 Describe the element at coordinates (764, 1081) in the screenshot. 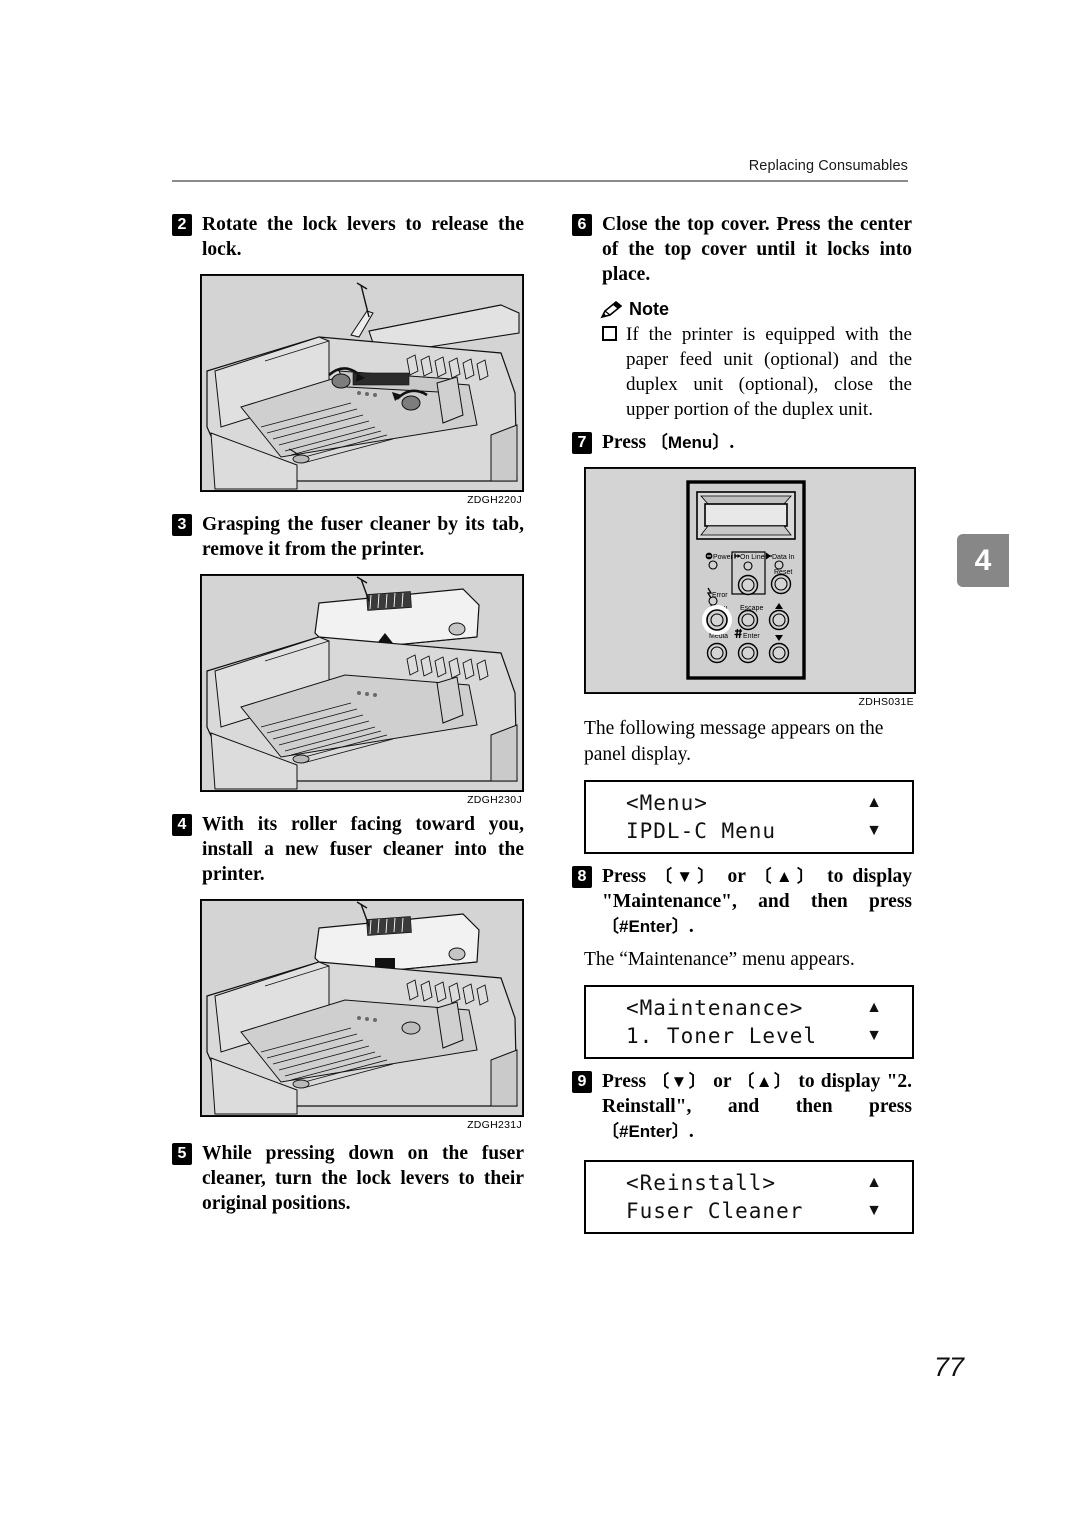

I see `step-9-key-up: ▲` at that location.